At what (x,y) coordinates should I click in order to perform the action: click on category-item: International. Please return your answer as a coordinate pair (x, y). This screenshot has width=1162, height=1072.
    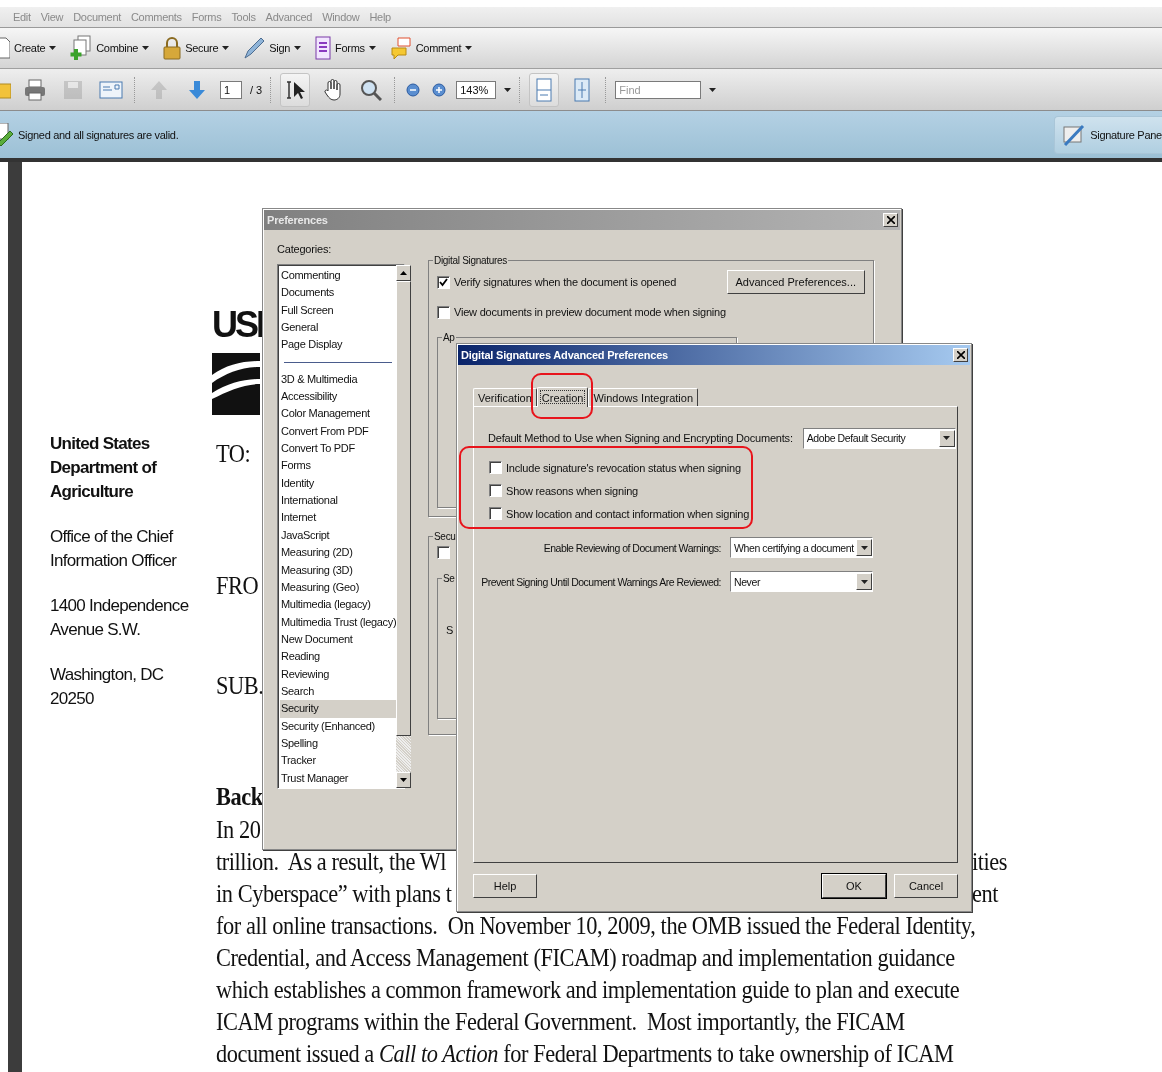
    Looking at the image, I should click on (338, 501).